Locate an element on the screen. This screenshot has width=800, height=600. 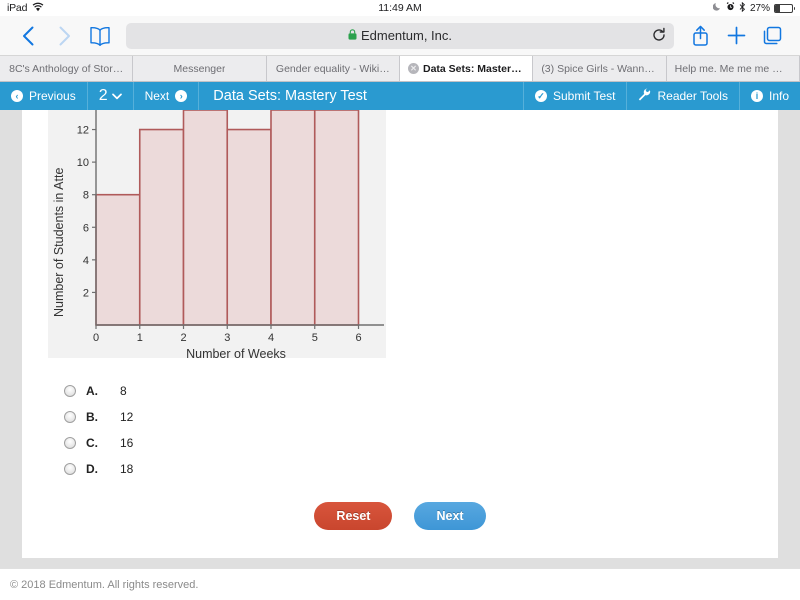
previous-button: ‹ Previous is located at coordinates (44, 96).